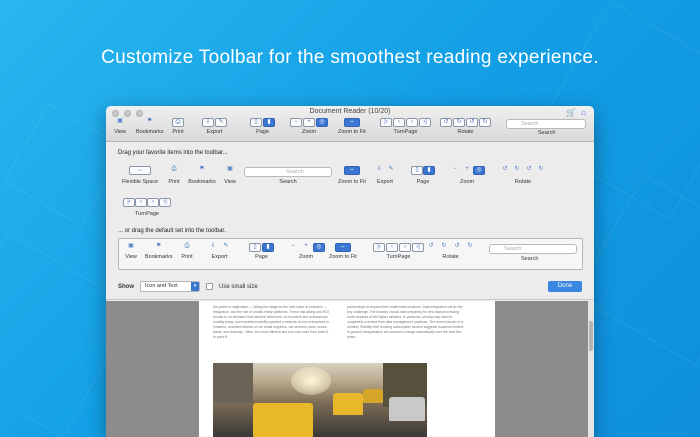  Describe the element at coordinates (423, 175) in the screenshot. I see `item-page: ▯ ▮ Page` at that location.